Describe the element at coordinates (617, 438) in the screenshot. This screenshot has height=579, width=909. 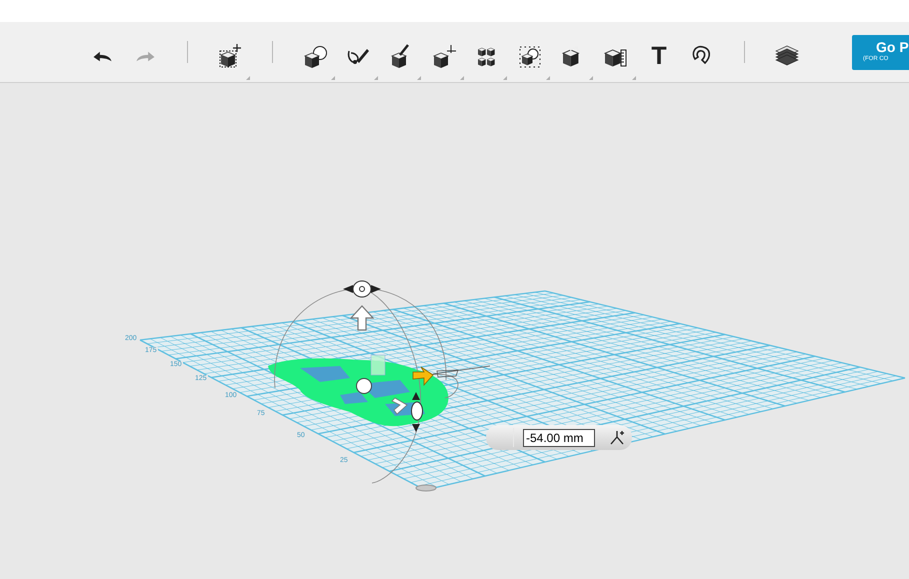
I see `axis-pin-icon` at that location.